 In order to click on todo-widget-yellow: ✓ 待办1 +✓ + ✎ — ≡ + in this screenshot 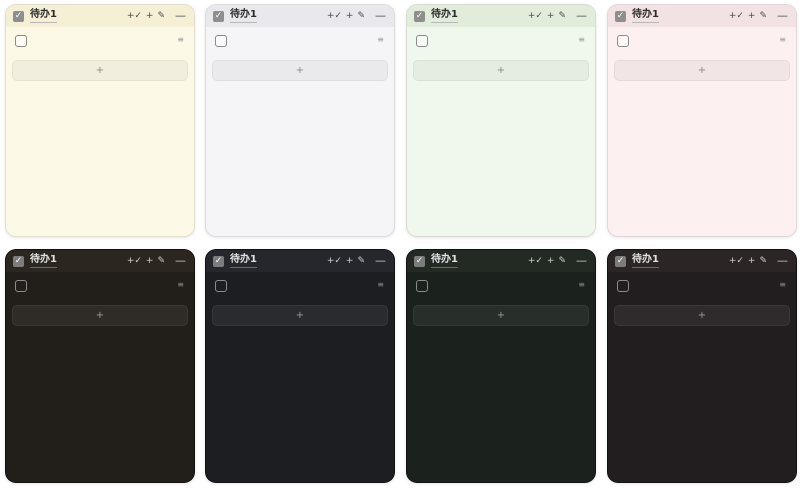, I will do `click(100, 120)`.